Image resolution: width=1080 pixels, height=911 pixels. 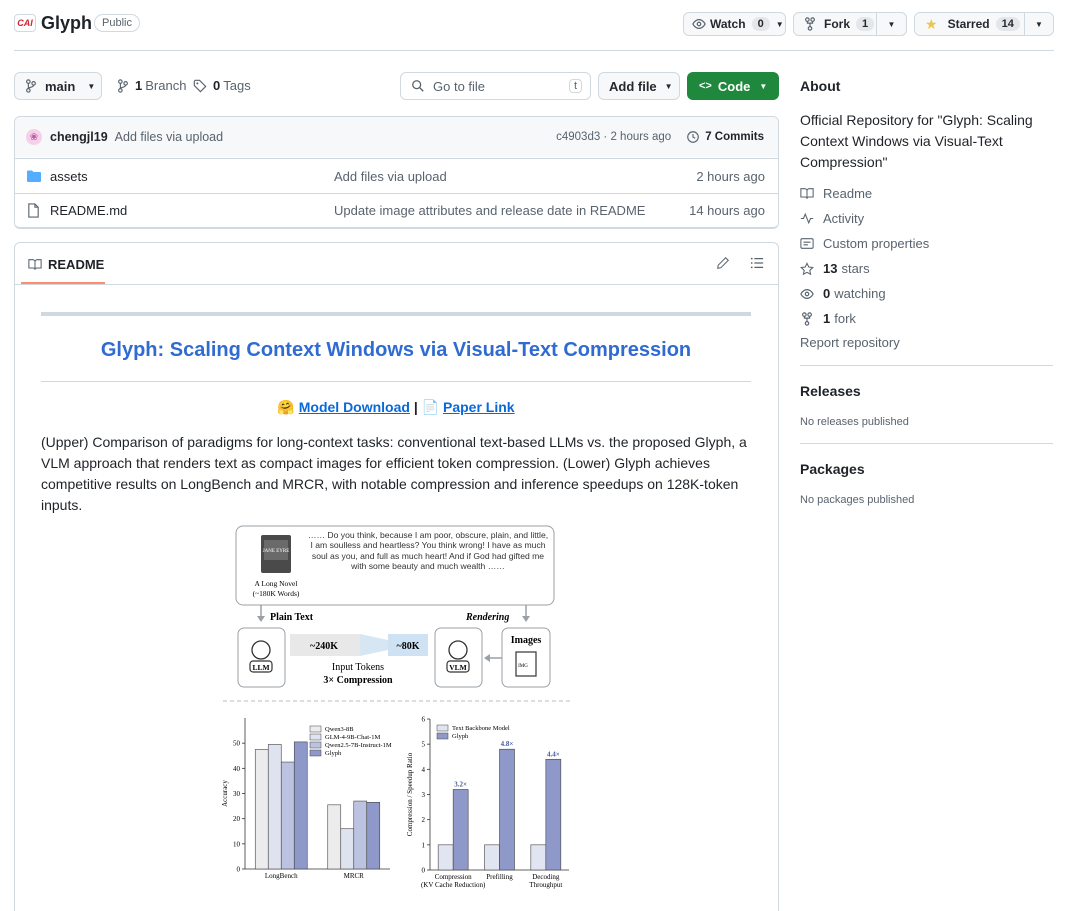 What do you see at coordinates (66, 264) in the screenshot?
I see `readme-tab: README` at bounding box center [66, 264].